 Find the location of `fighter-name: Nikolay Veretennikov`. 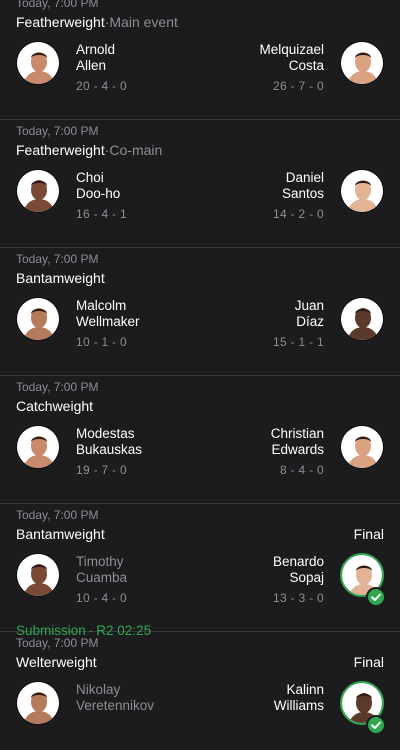

fighter-name: Nikolay Veretennikov is located at coordinates (115, 698).